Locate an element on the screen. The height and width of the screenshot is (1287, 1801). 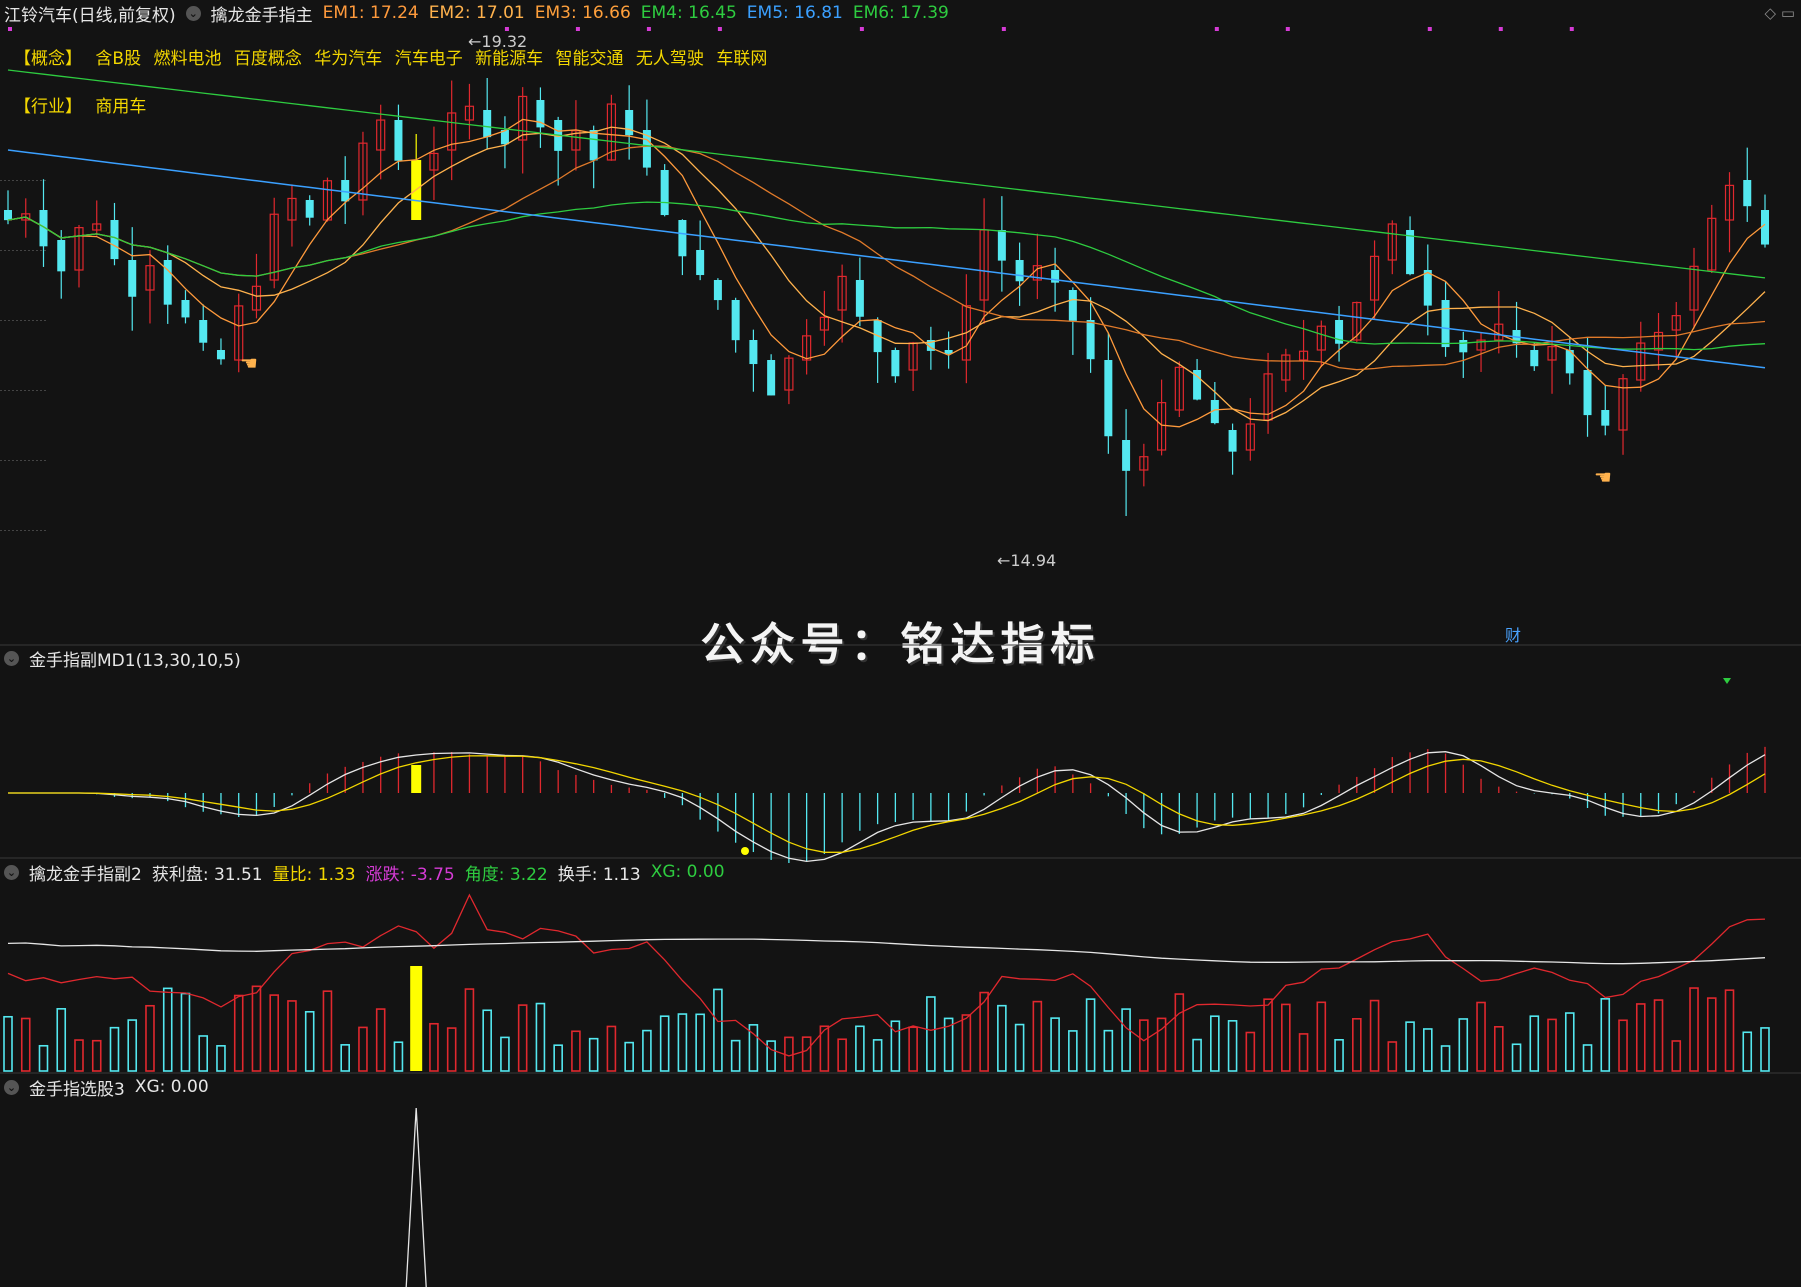
ratio-line is located at coordinates (886, 951).